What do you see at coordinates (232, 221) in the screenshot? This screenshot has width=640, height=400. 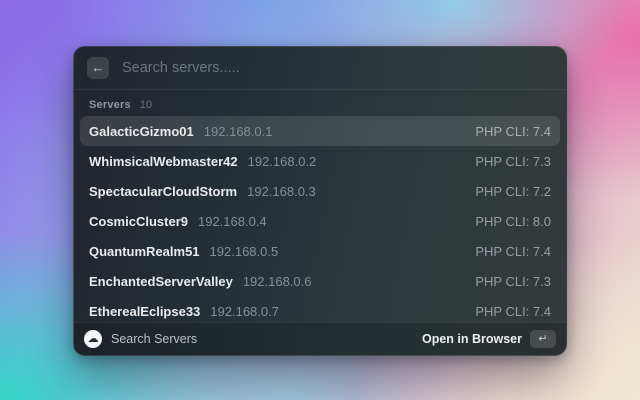 I see `server-ip: 192.168.0.4` at bounding box center [232, 221].